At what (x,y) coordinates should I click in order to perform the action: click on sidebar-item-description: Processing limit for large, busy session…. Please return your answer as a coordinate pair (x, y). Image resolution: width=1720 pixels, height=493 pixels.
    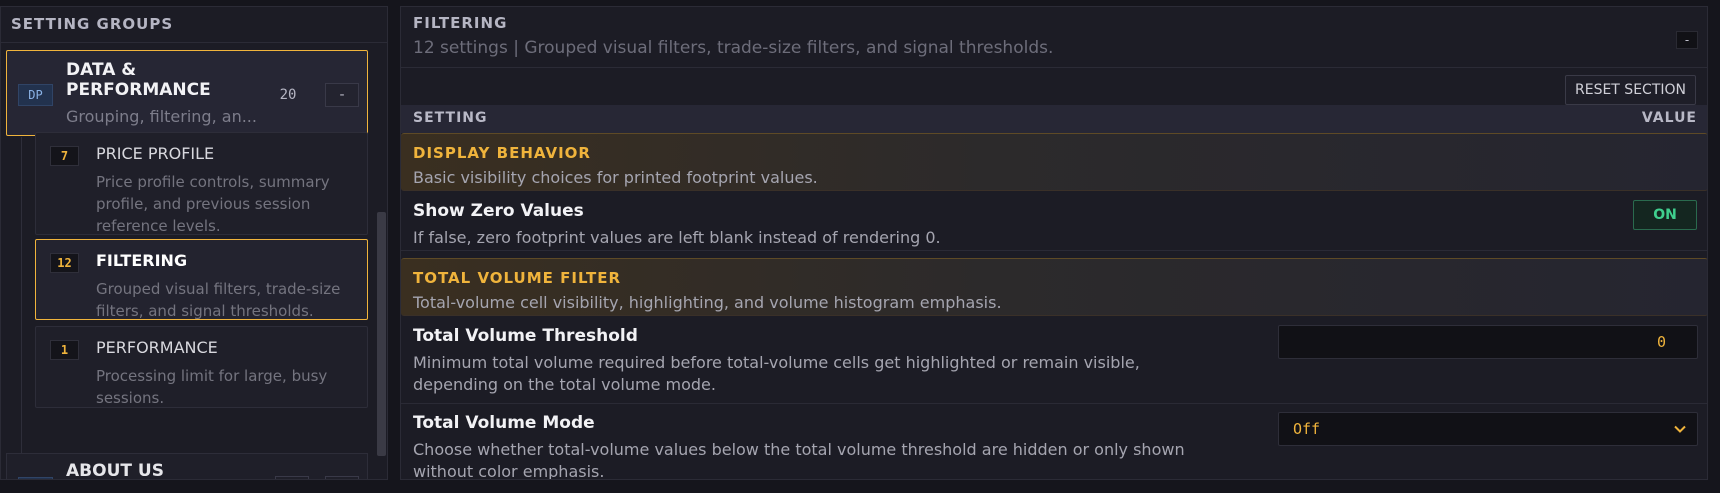
    Looking at the image, I should click on (212, 387).